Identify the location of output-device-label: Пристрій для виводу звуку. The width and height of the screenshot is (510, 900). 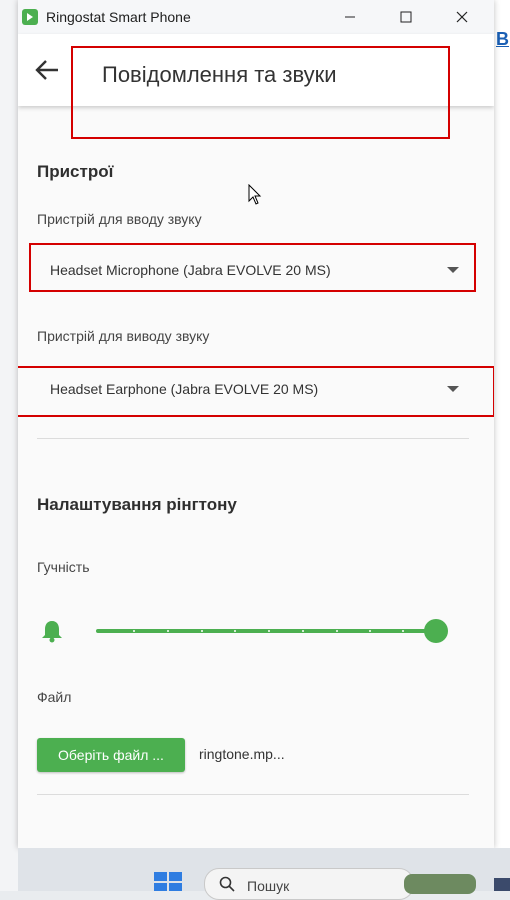
(123, 336).